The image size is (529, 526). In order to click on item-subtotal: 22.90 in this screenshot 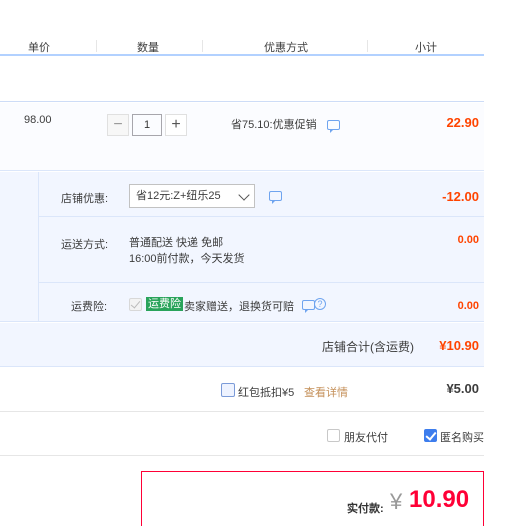, I will do `click(462, 122)`.